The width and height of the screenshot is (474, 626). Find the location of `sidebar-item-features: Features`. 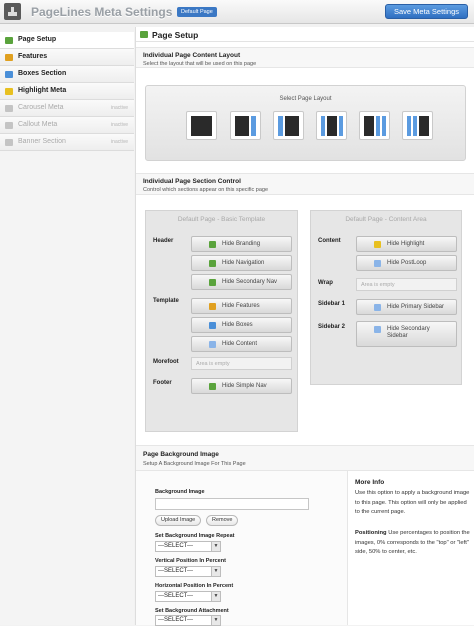

sidebar-item-features: Features is located at coordinates (67, 57).